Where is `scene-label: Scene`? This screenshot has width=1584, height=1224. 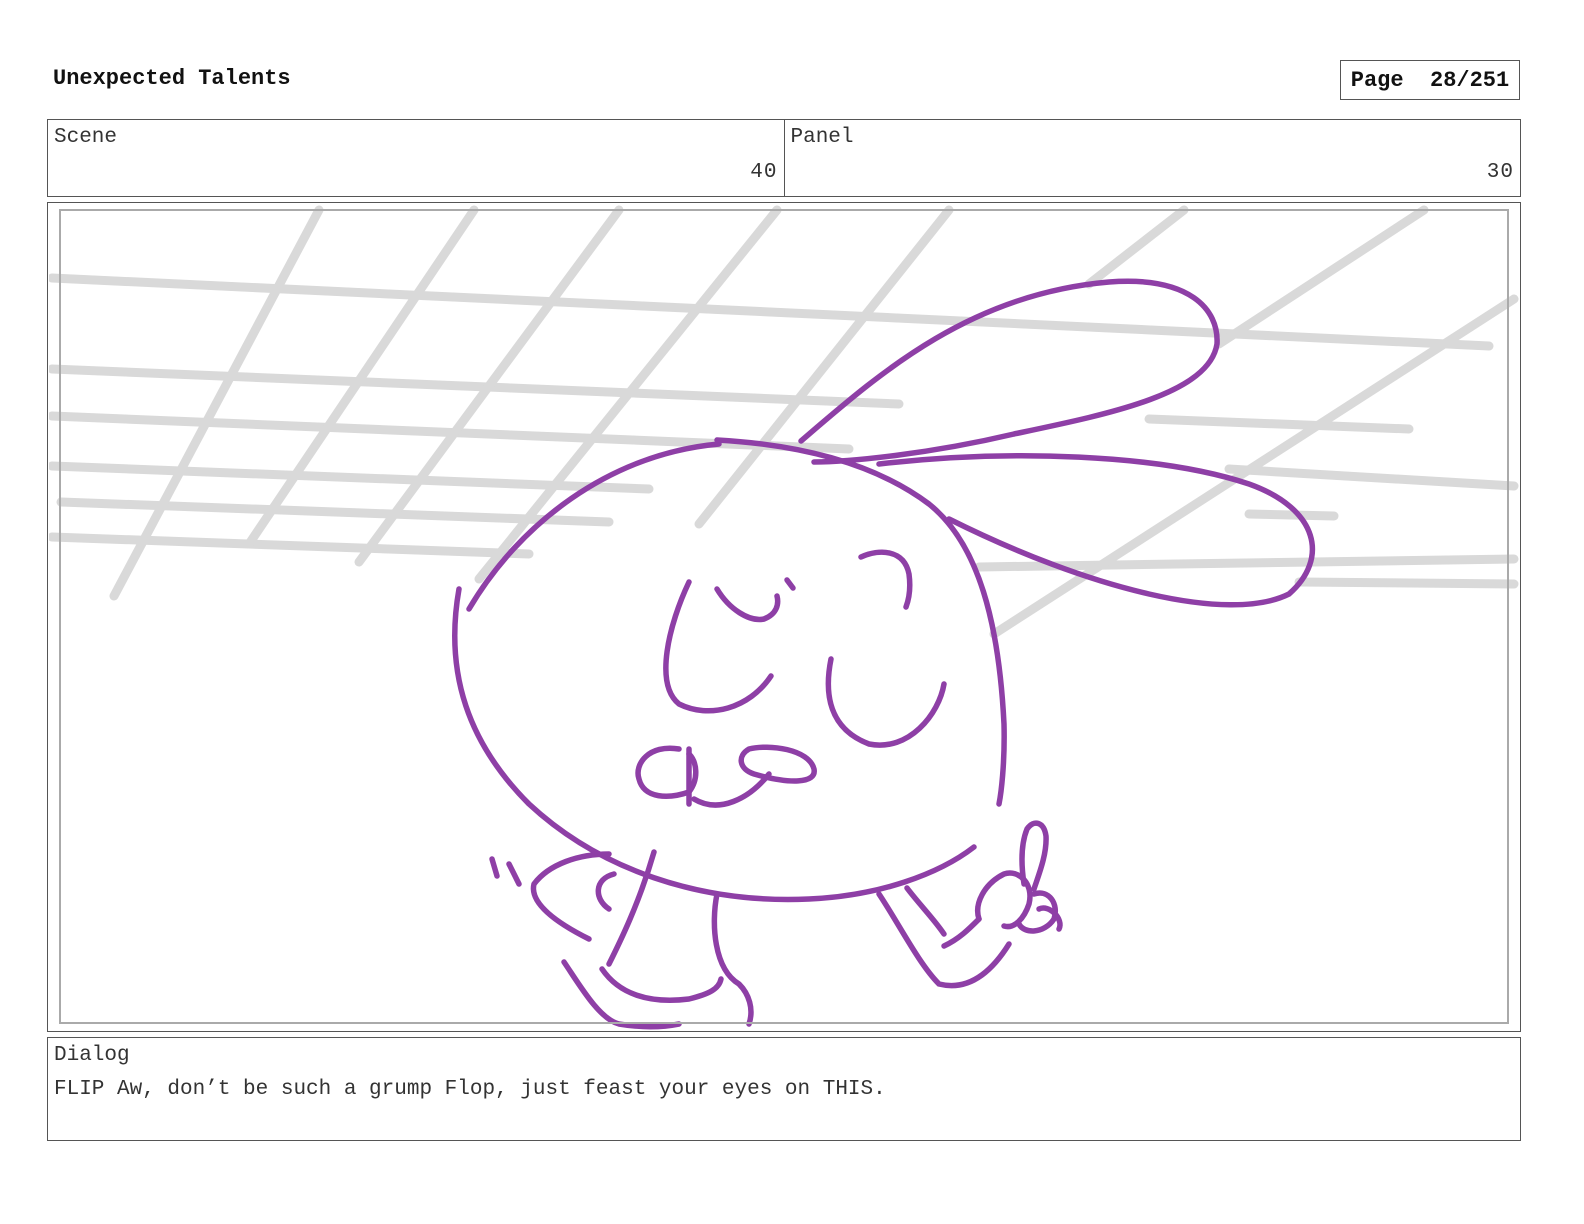
scene-label: Scene is located at coordinates (86, 137).